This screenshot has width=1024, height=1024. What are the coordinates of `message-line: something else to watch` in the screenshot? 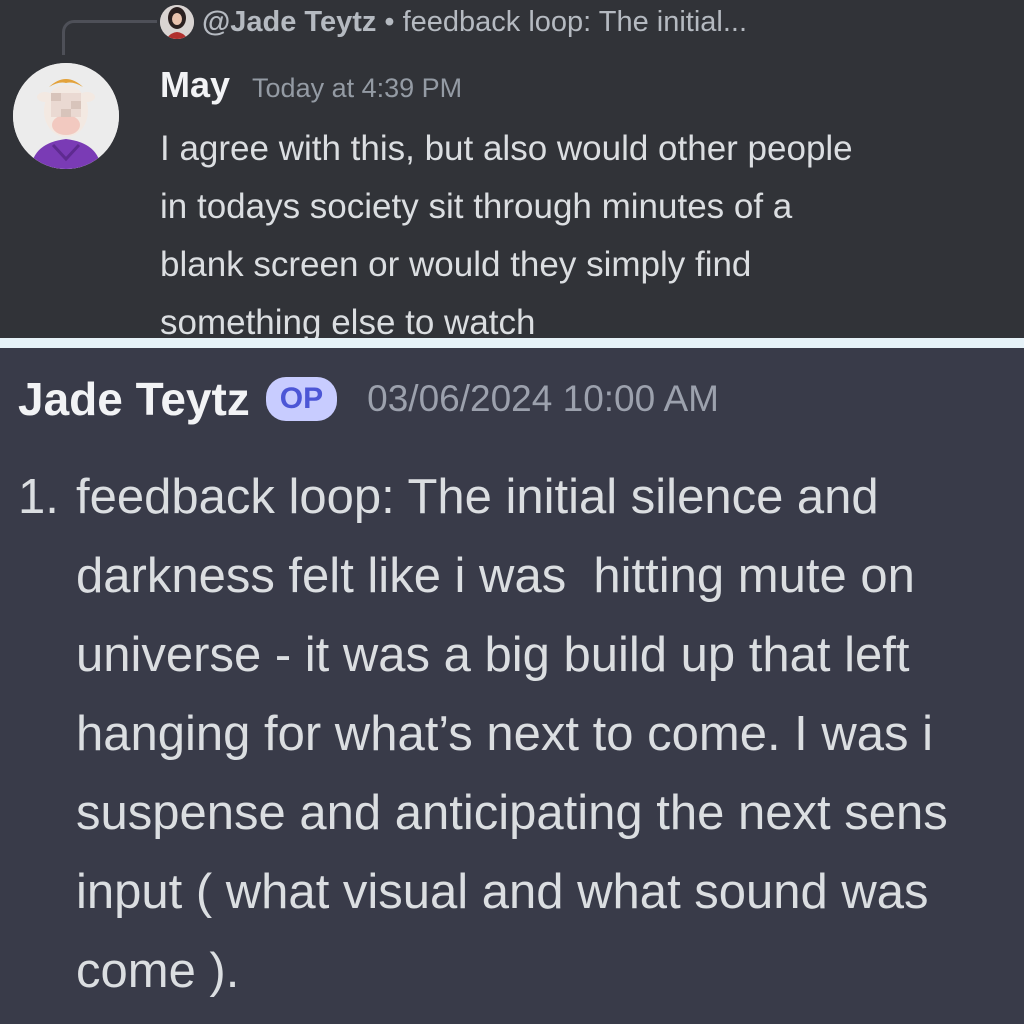 It's located at (348, 320).